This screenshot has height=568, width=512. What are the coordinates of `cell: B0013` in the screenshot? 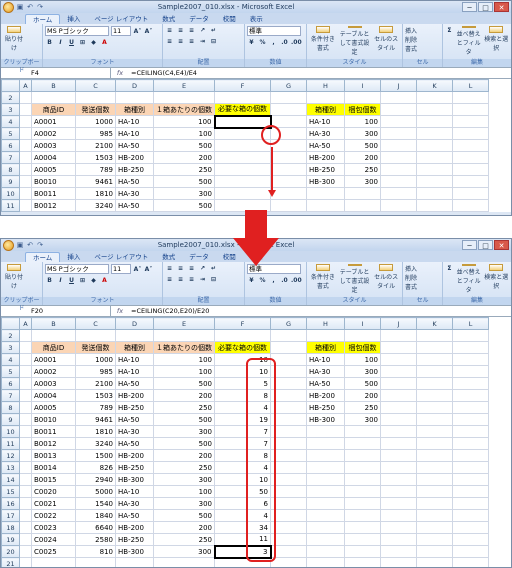 It's located at (53, 455).